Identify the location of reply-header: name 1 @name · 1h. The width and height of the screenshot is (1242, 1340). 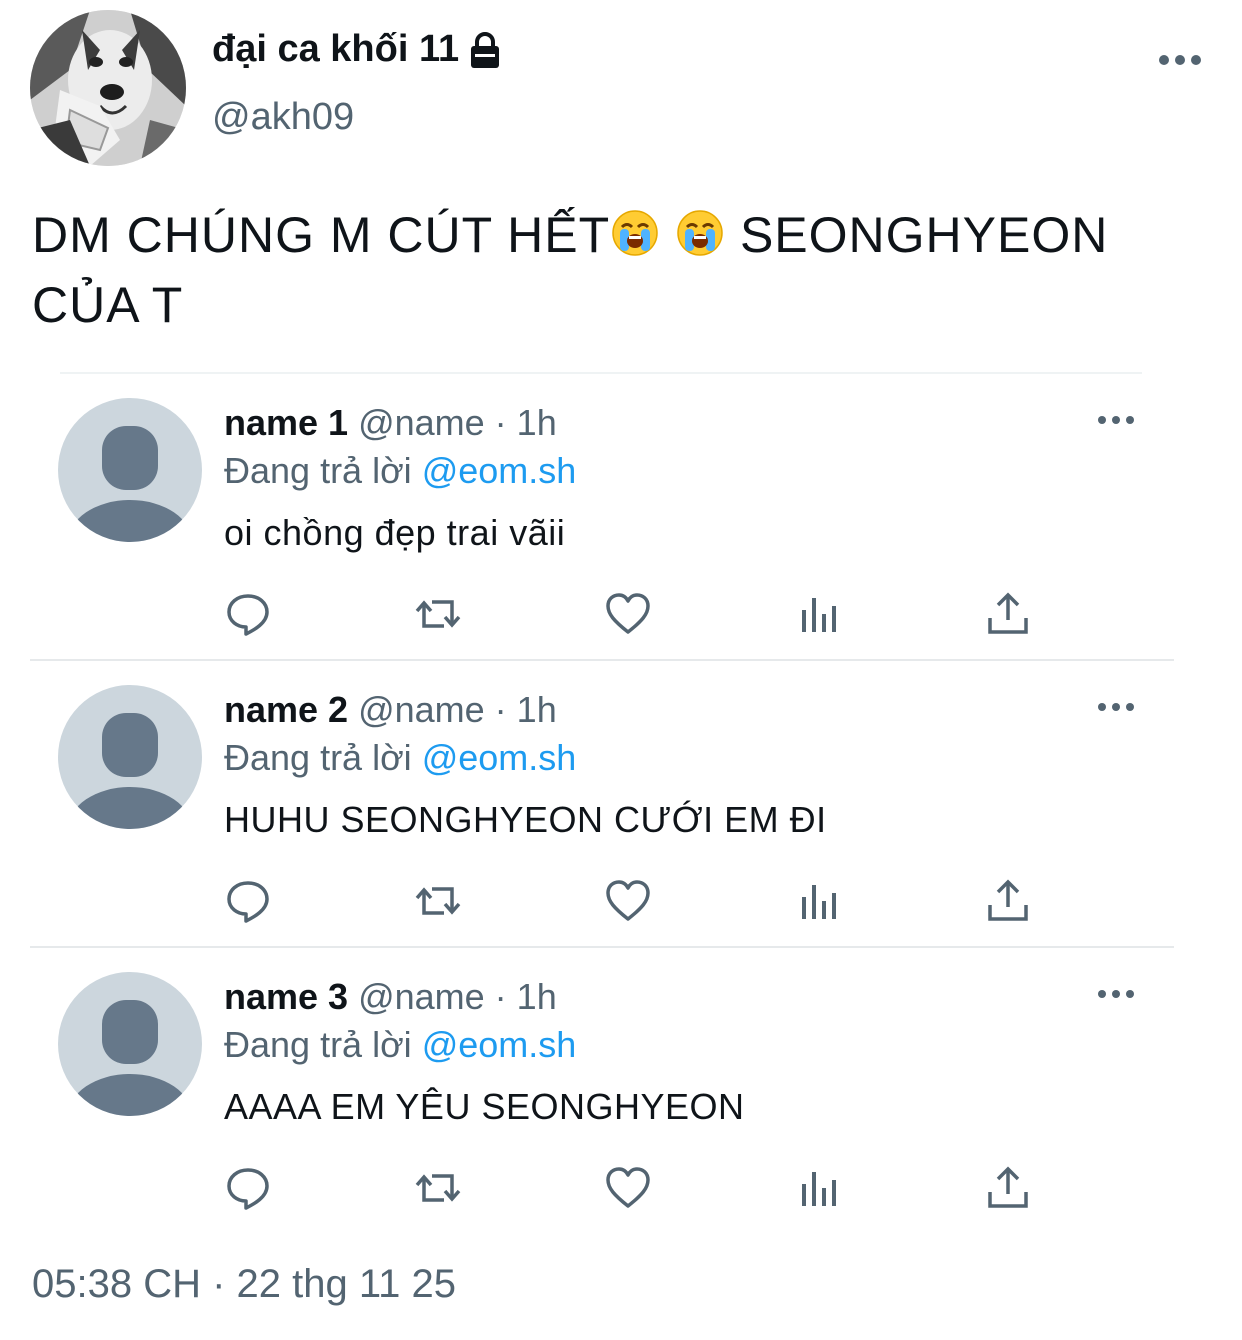
(390, 423).